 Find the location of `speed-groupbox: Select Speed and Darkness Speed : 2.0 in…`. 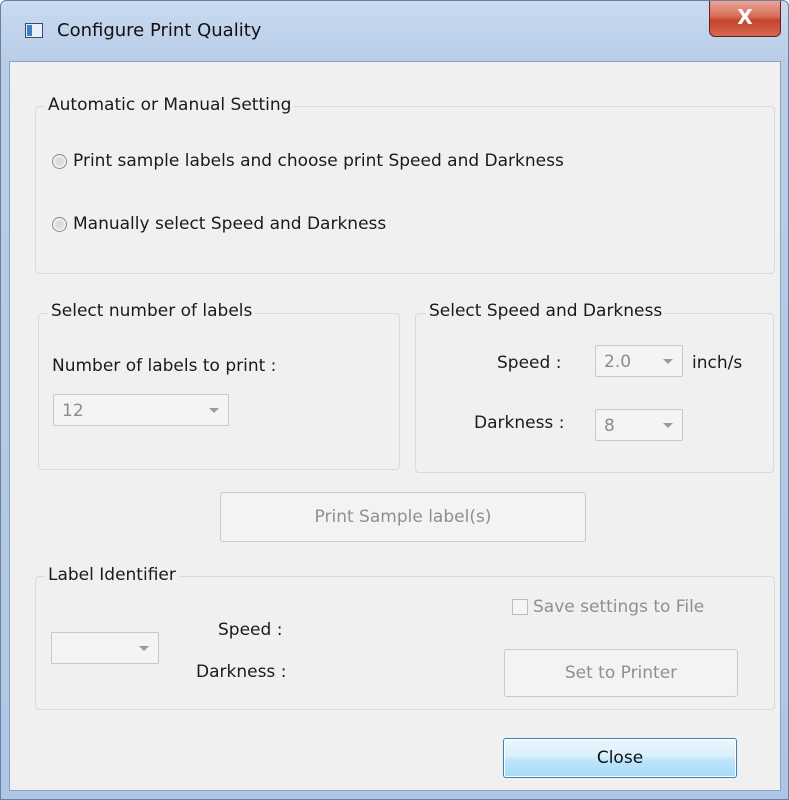

speed-groupbox: Select Speed and Darkness Speed : 2.0 in… is located at coordinates (594, 387).